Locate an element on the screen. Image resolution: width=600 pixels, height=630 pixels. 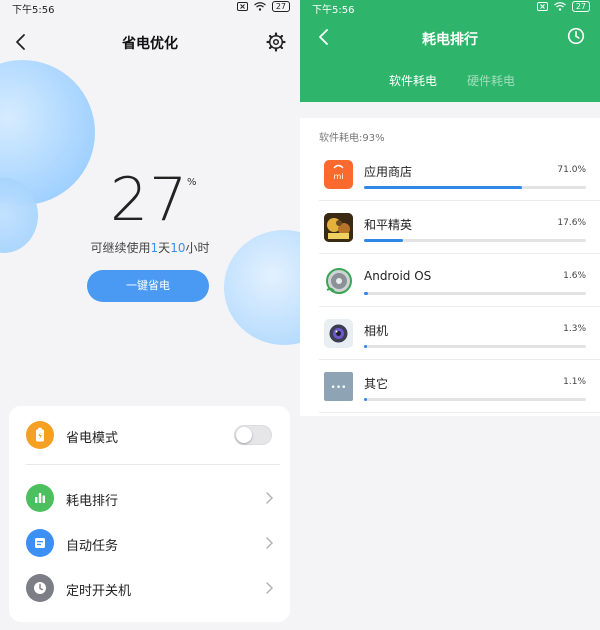
list-item: mi 应用商店 71.0% is located at coordinates (450, 174).